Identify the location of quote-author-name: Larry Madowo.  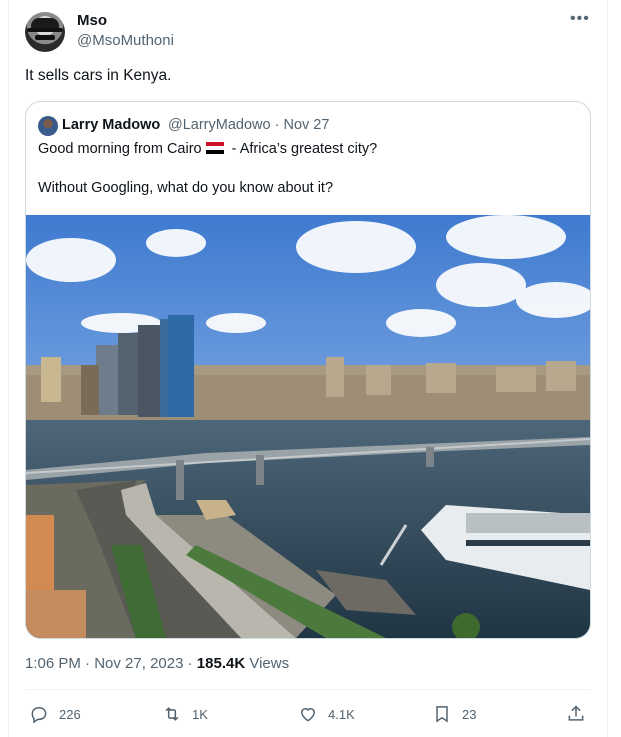
(111, 125).